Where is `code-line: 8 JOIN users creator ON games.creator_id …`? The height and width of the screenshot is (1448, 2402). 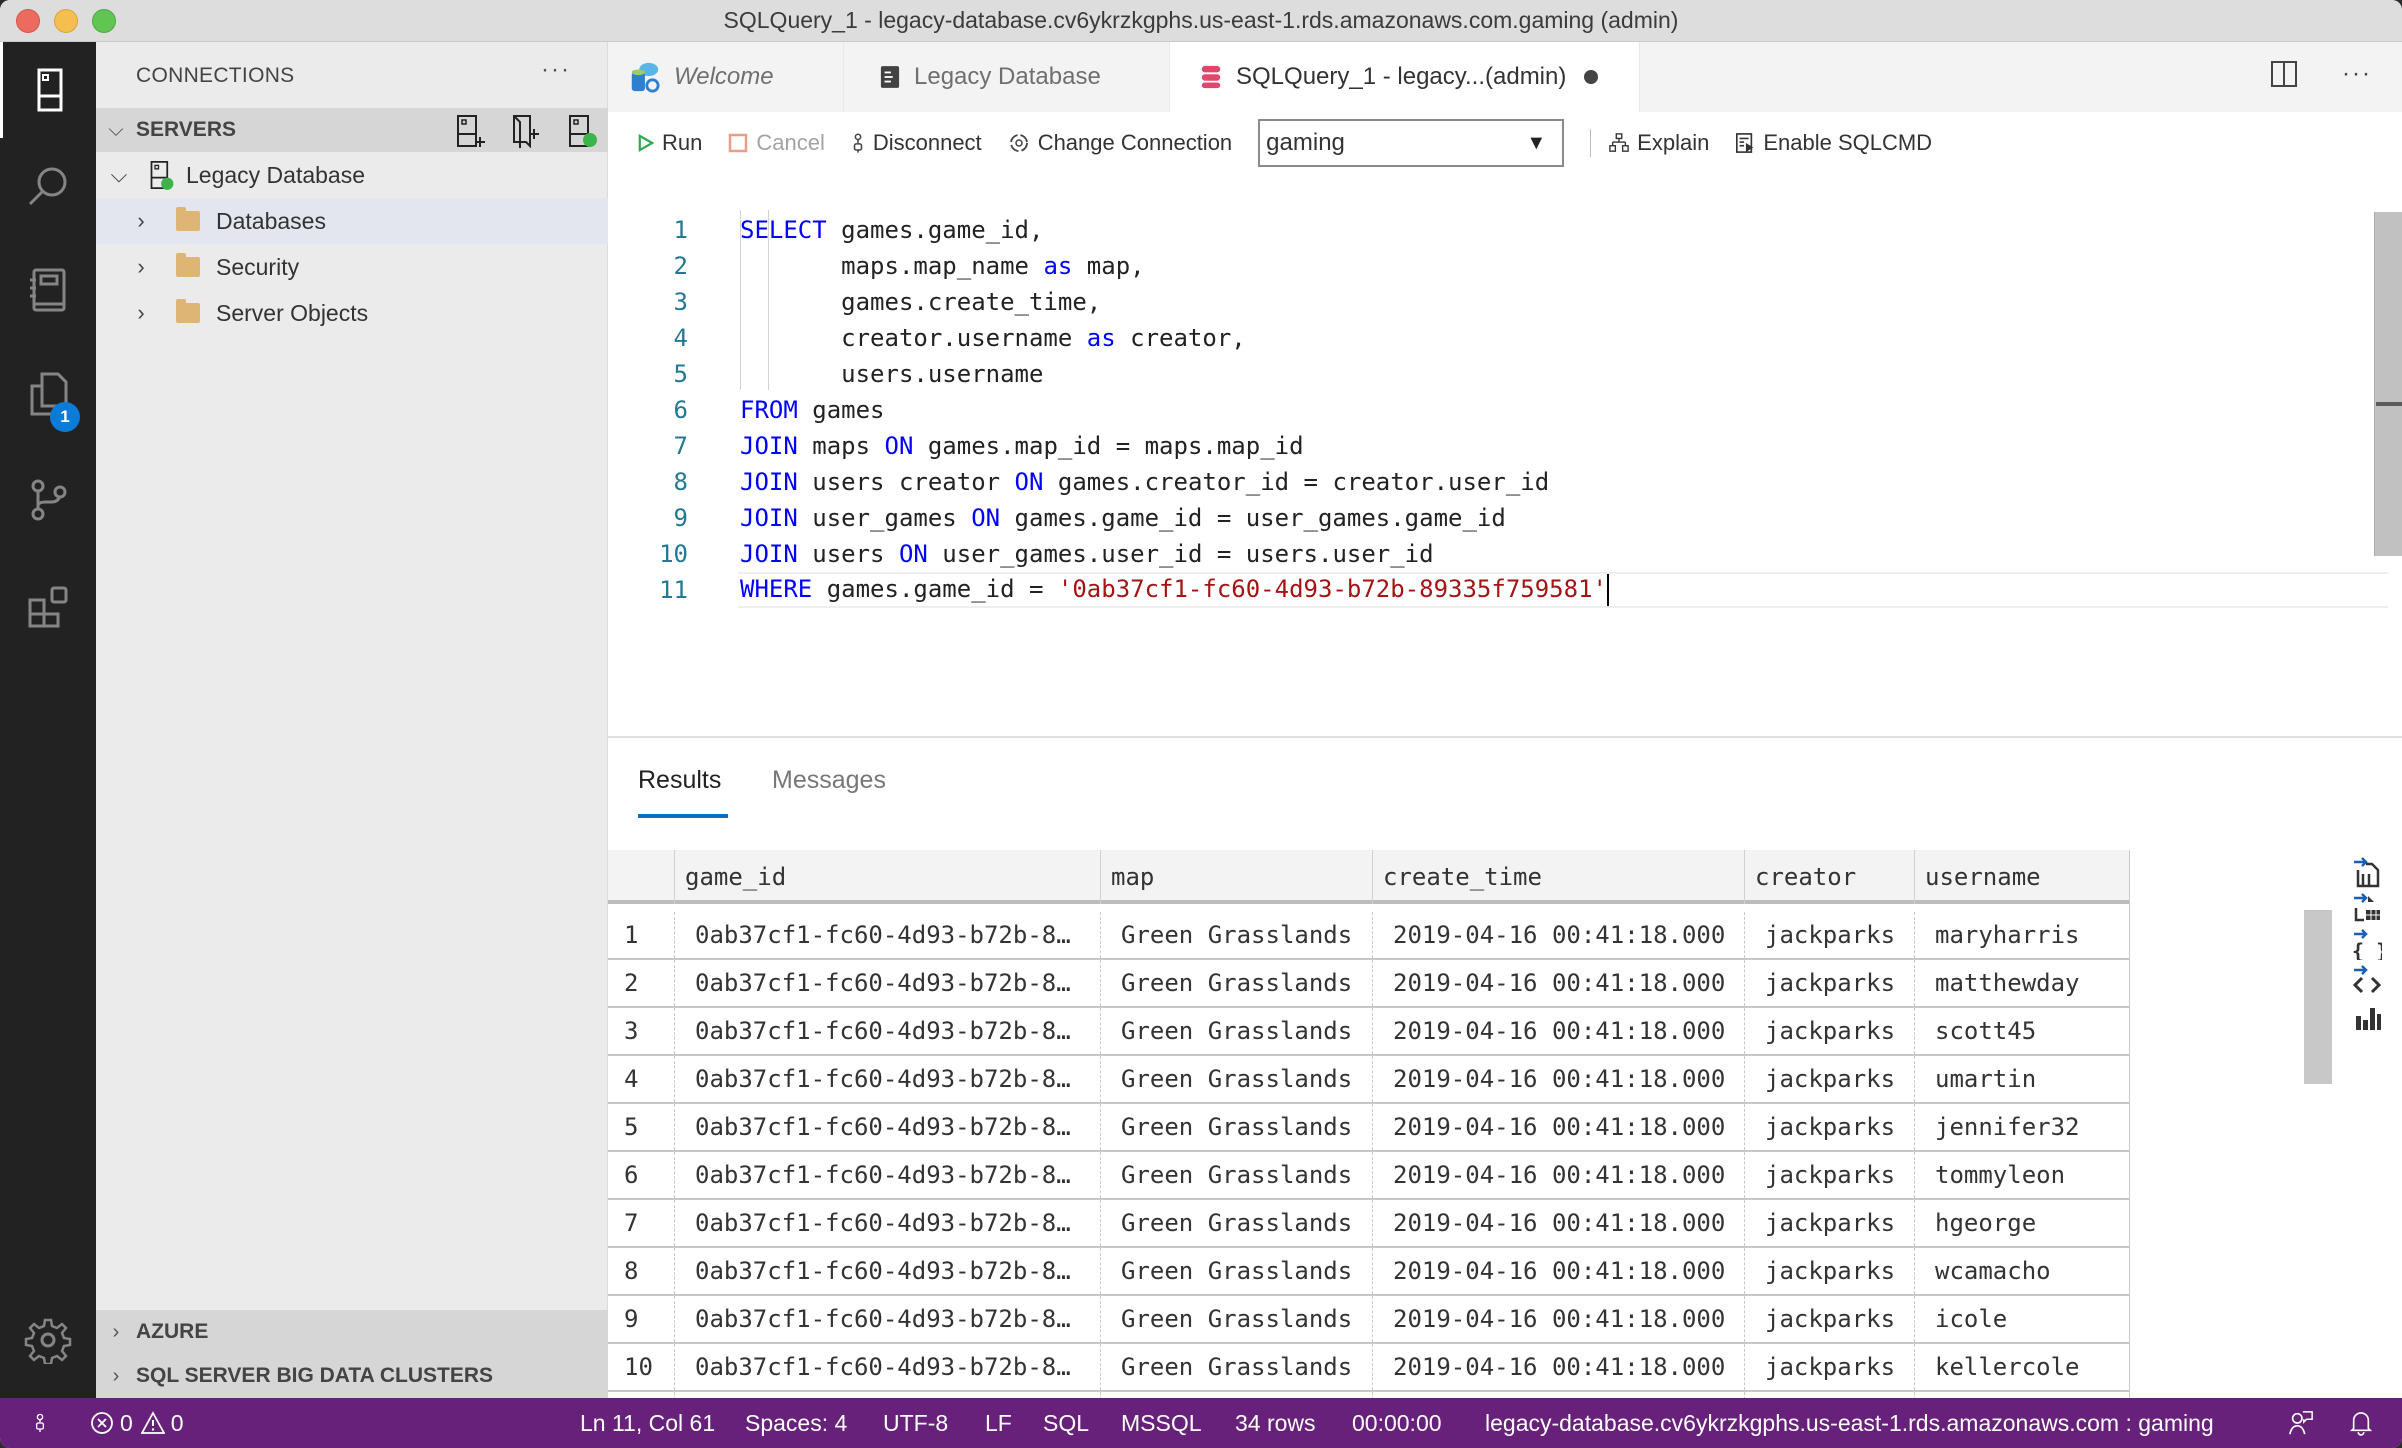
code-line: 8 JOIN users creator ON games.creator_id … is located at coordinates (1498, 482).